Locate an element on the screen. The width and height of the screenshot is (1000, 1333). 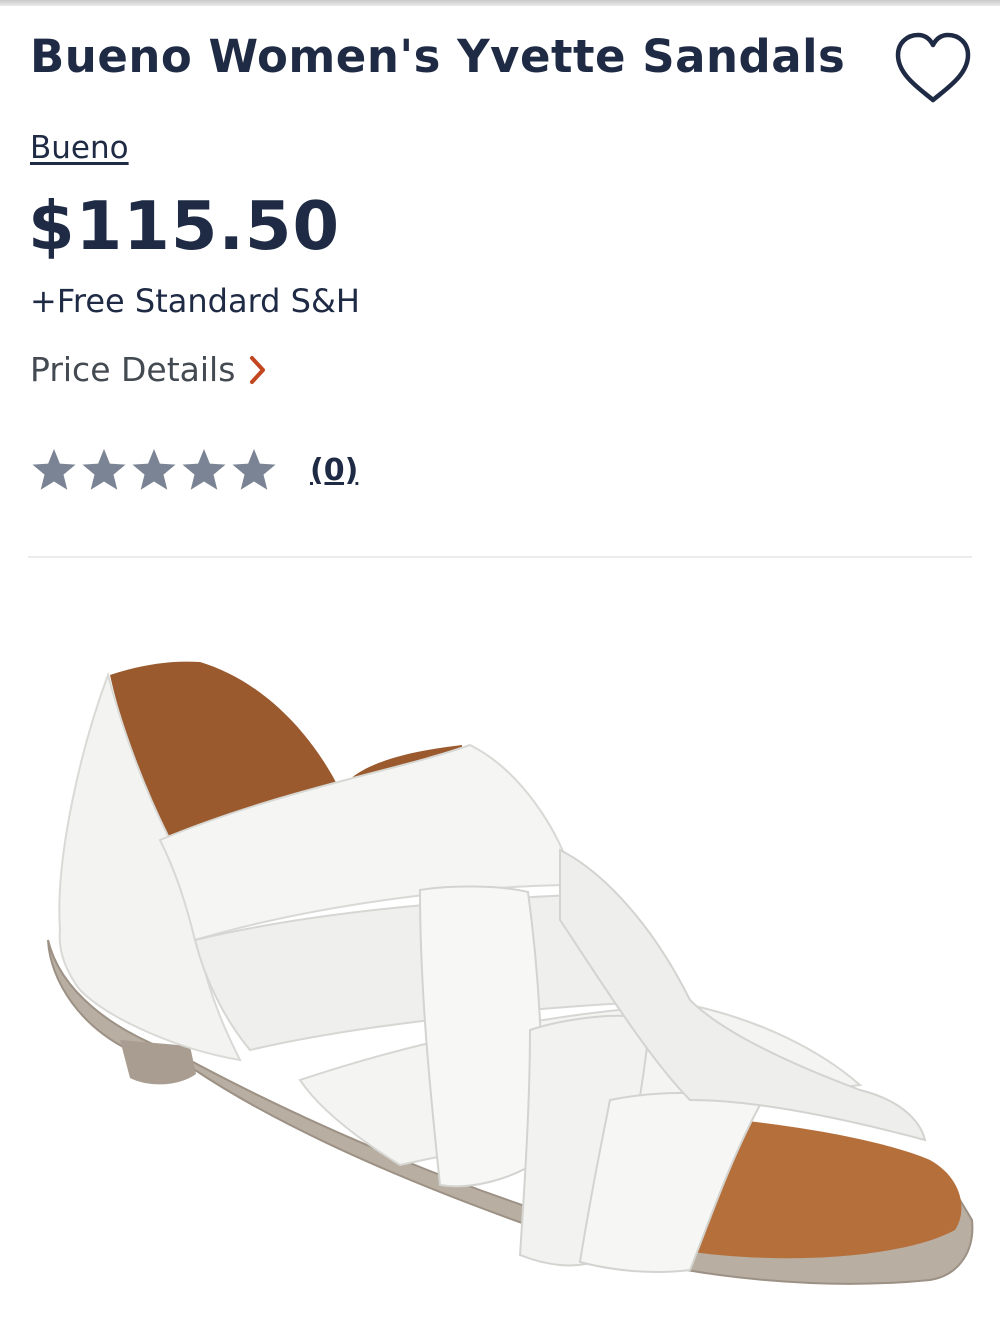
heart-icon is located at coordinates (933, 67).